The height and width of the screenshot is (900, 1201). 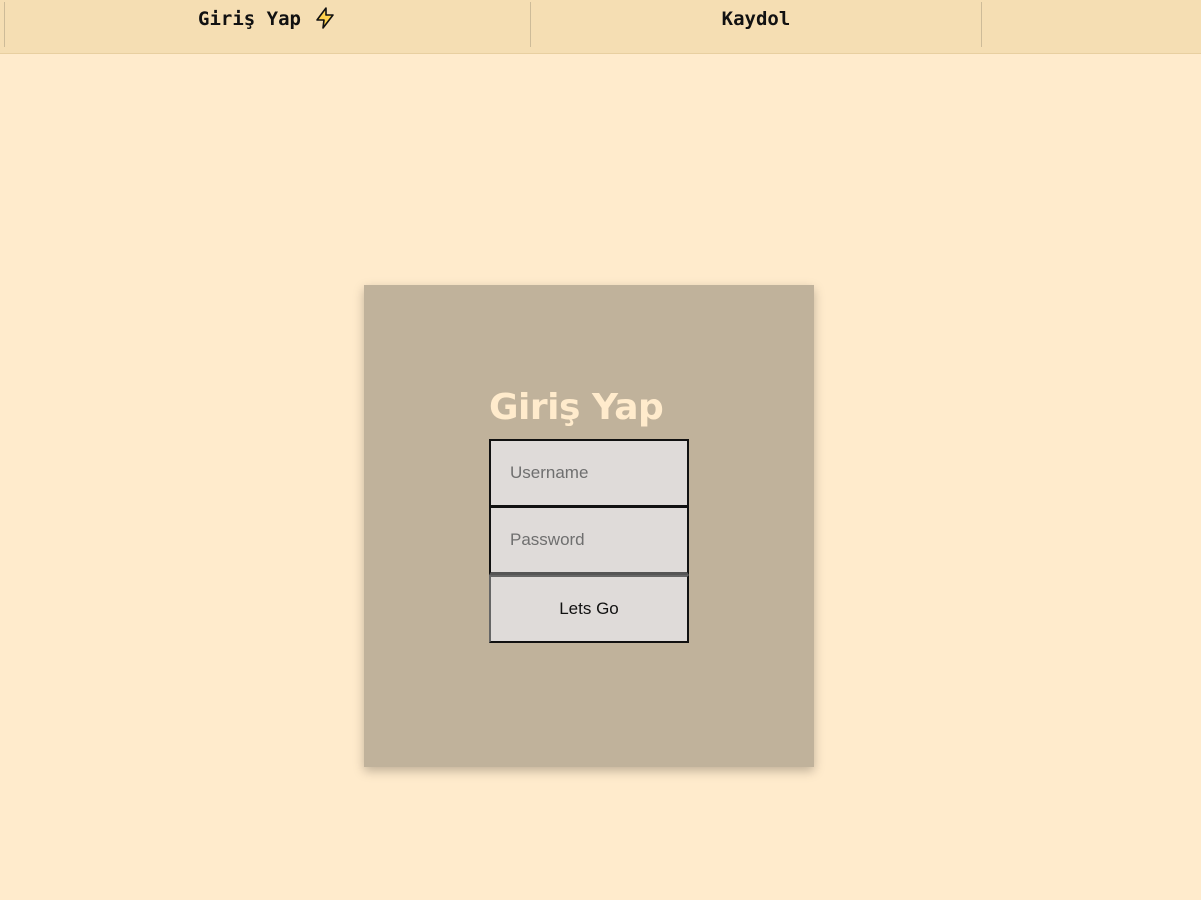 I want to click on top-navigation: Giriş Yap Kaydol, so click(x=600, y=27).